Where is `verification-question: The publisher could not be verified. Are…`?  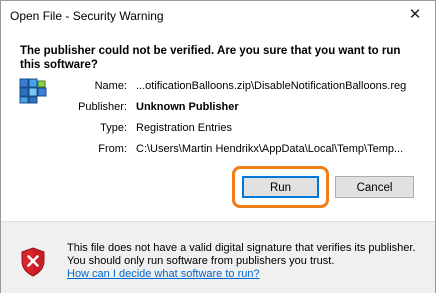
verification-question: The publisher could not be verified. Are… is located at coordinates (210, 58).